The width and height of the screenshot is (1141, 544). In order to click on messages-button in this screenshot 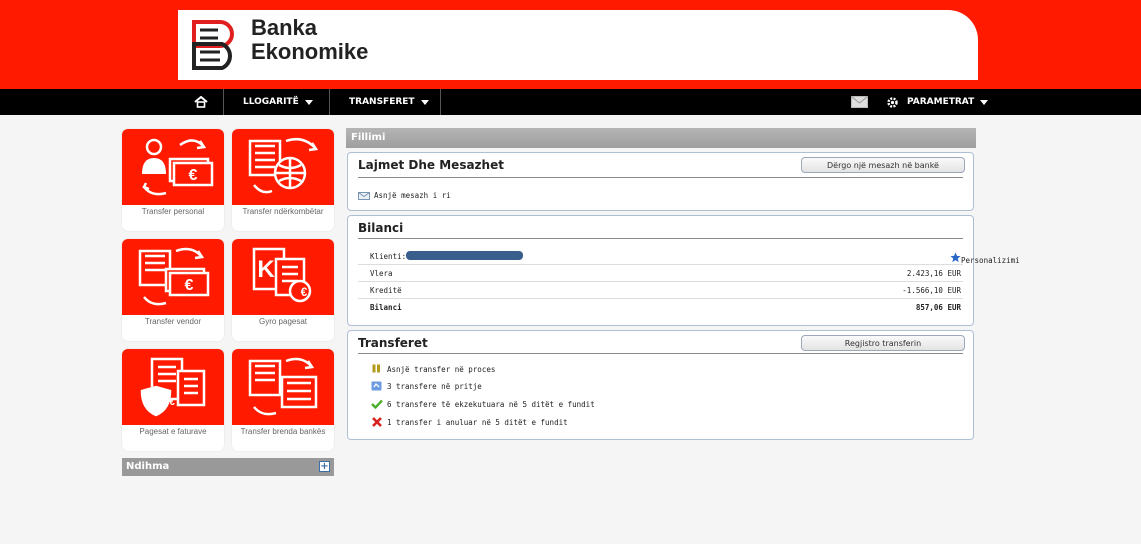, I will do `click(859, 102)`.